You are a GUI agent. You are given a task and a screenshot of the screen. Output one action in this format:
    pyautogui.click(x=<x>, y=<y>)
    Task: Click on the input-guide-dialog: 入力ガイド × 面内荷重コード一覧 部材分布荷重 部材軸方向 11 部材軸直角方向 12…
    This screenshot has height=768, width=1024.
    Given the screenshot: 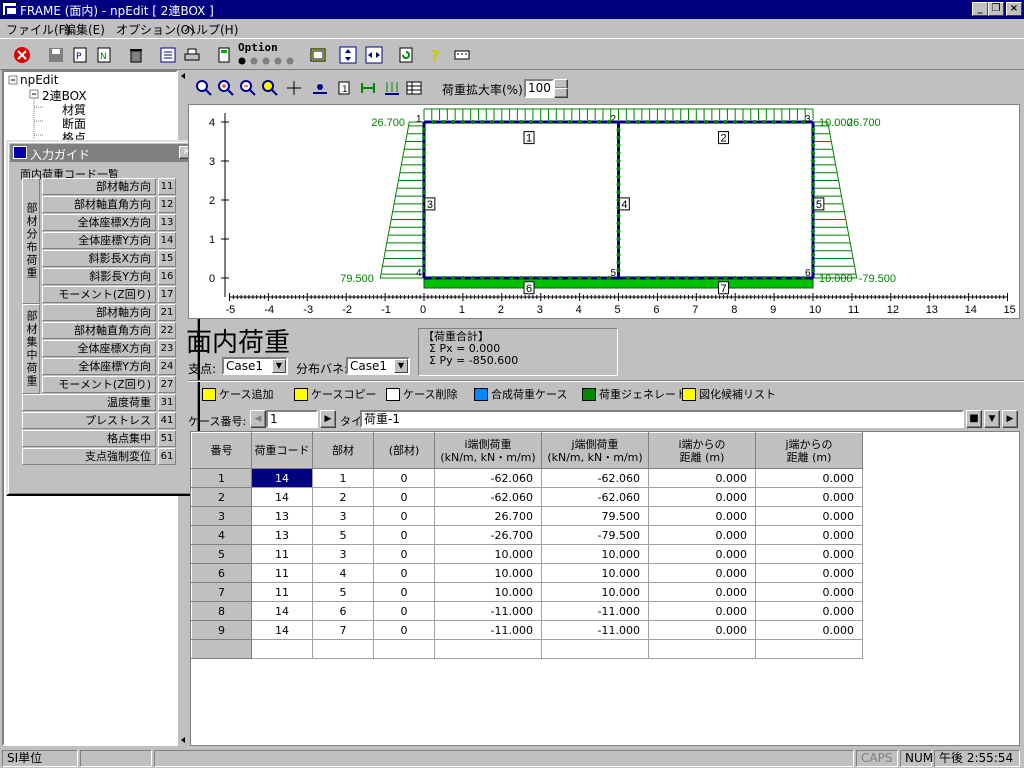 What is the action you would take?
    pyautogui.click(x=103, y=318)
    